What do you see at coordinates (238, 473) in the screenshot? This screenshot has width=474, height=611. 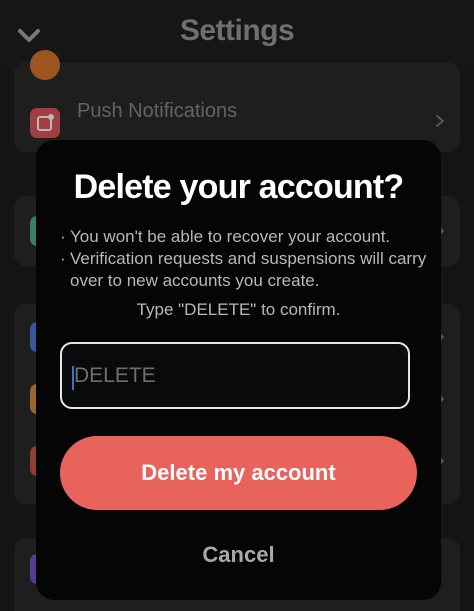 I see `delete-my-account-button: Delete my account` at bounding box center [238, 473].